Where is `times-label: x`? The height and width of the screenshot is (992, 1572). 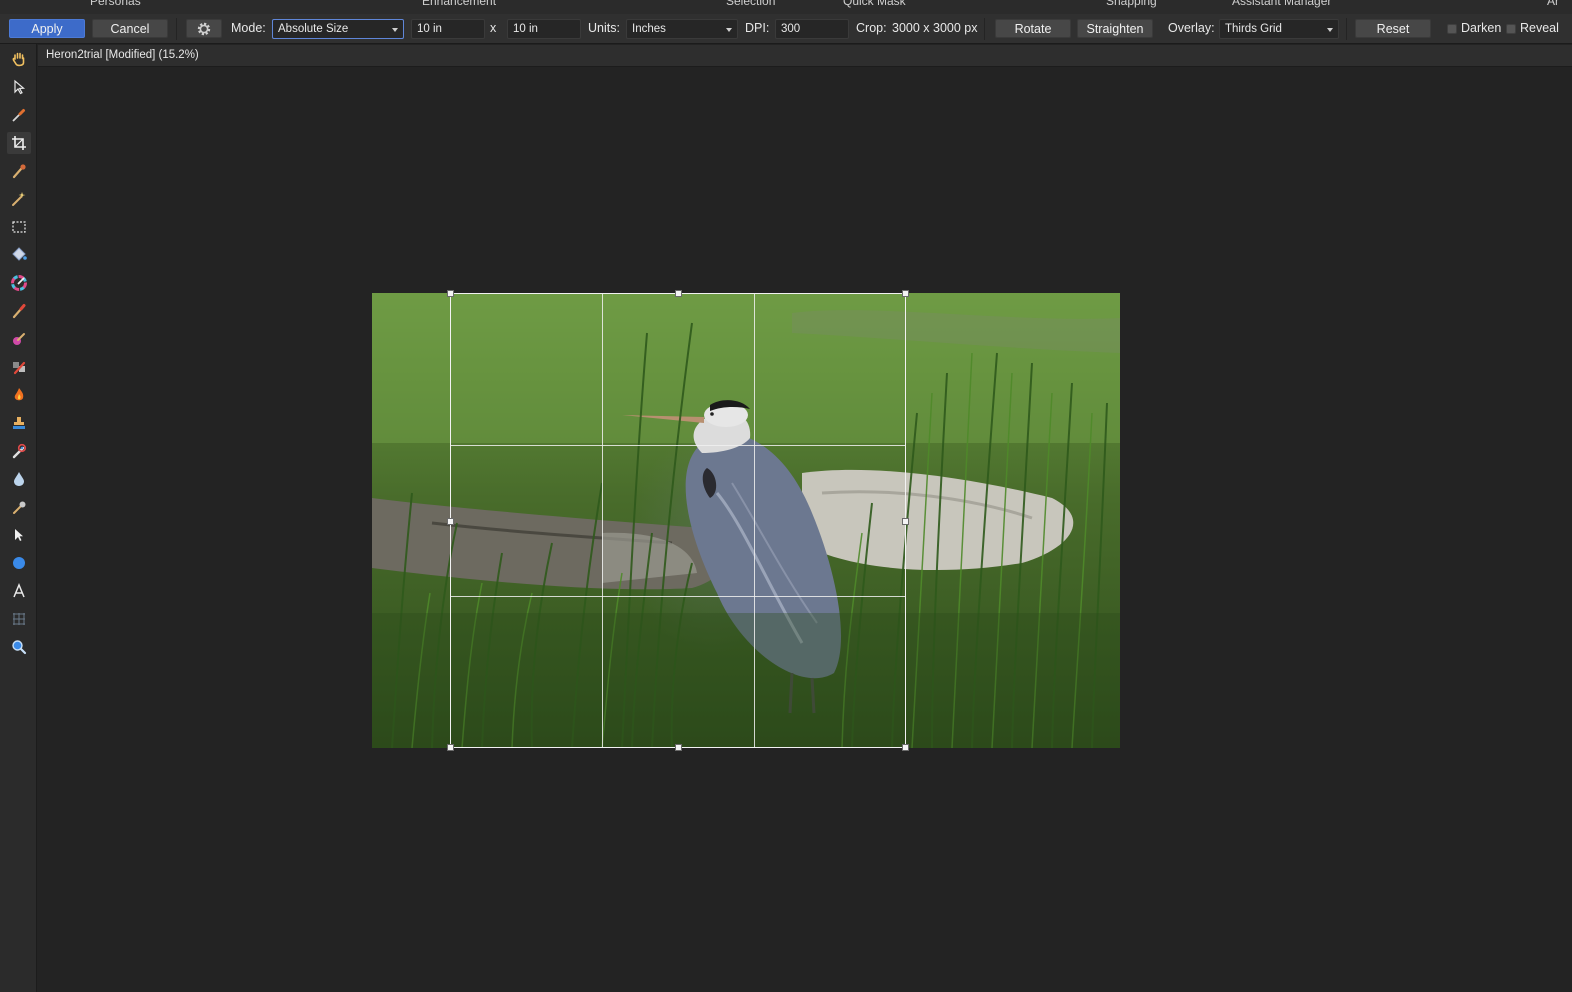 times-label: x is located at coordinates (493, 28).